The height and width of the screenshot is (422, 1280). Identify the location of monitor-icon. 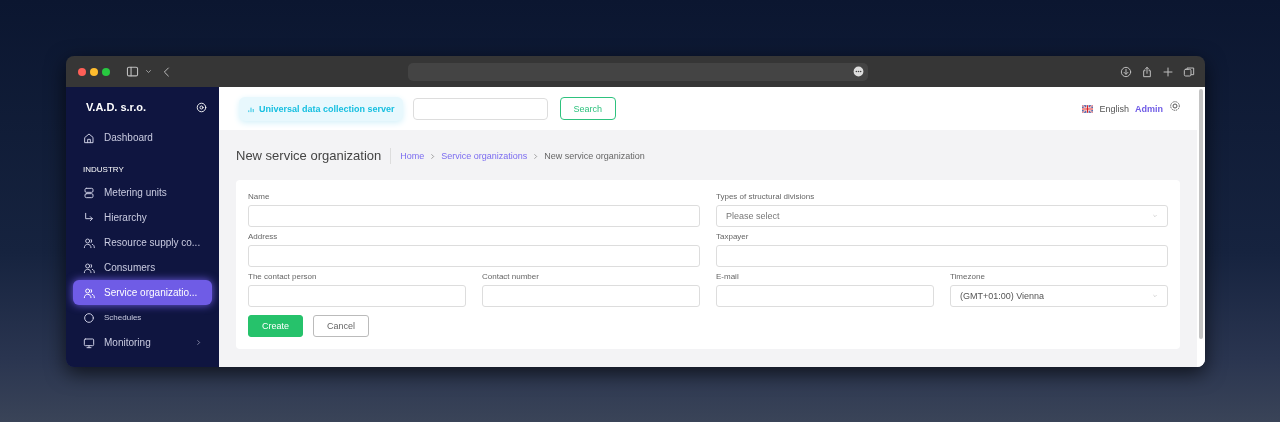
(89, 342).